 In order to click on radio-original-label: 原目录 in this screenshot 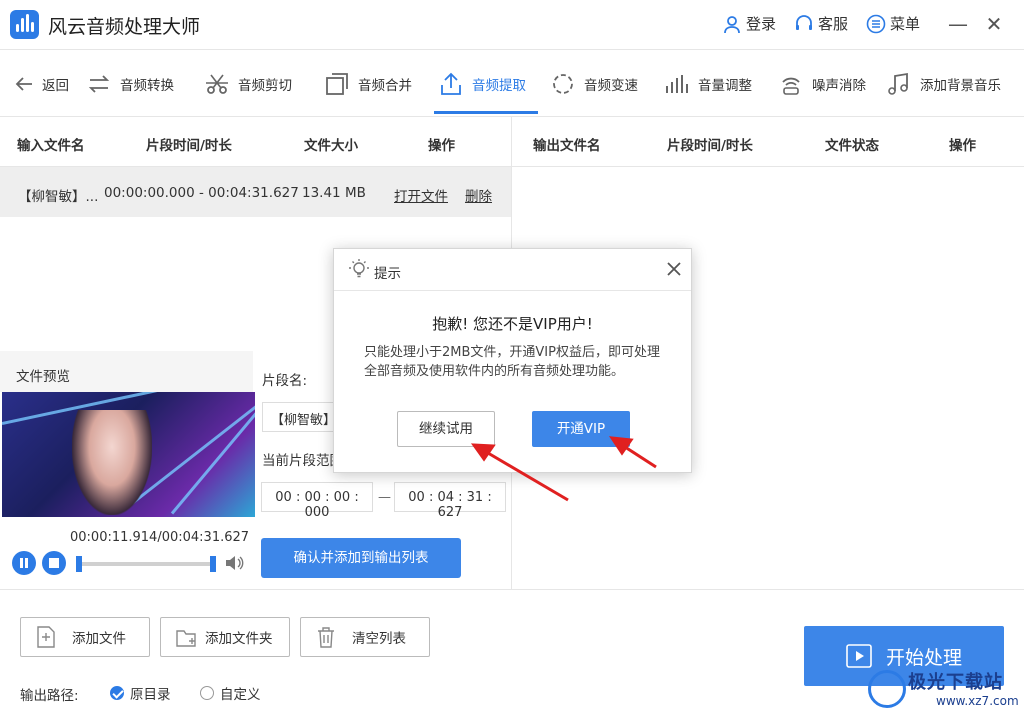, I will do `click(150, 695)`.